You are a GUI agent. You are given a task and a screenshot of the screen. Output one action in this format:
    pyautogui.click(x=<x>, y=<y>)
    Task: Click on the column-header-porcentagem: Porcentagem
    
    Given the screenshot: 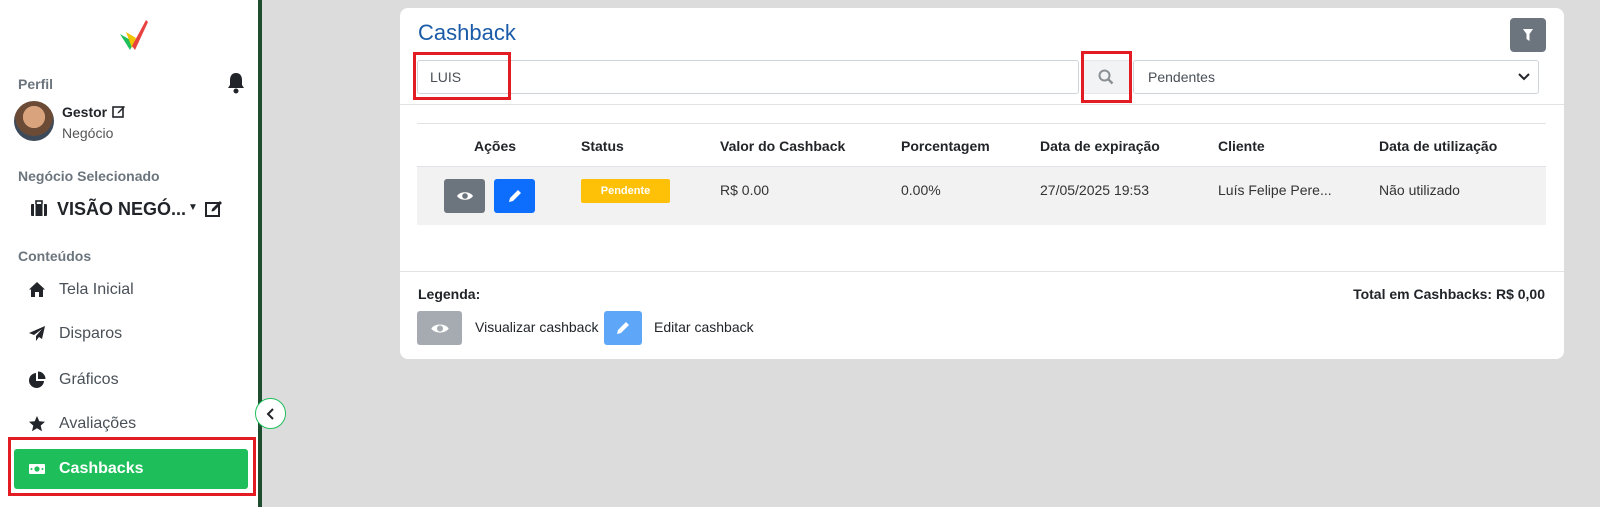 What is the action you would take?
    pyautogui.click(x=945, y=146)
    